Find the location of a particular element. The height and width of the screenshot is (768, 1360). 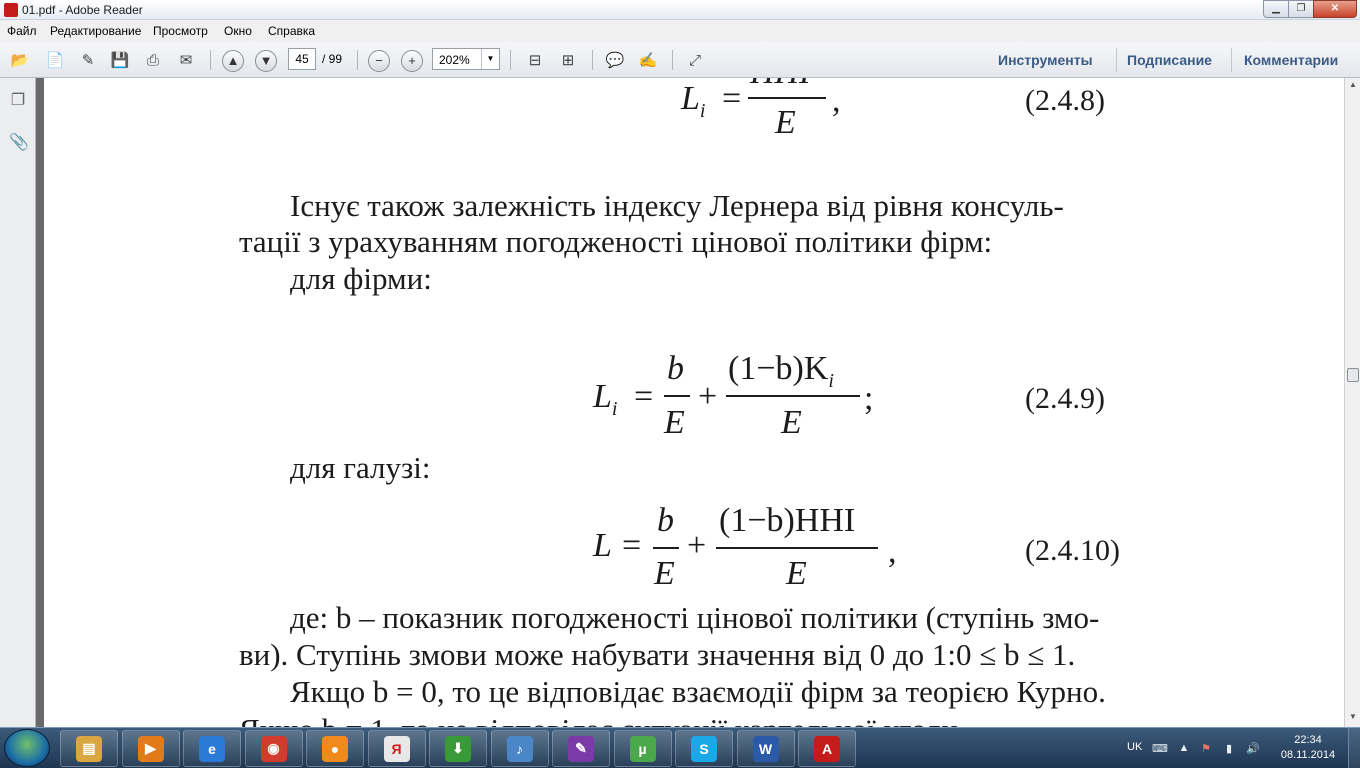

taskbar-app-explorer: ▤ is located at coordinates (89, 748).